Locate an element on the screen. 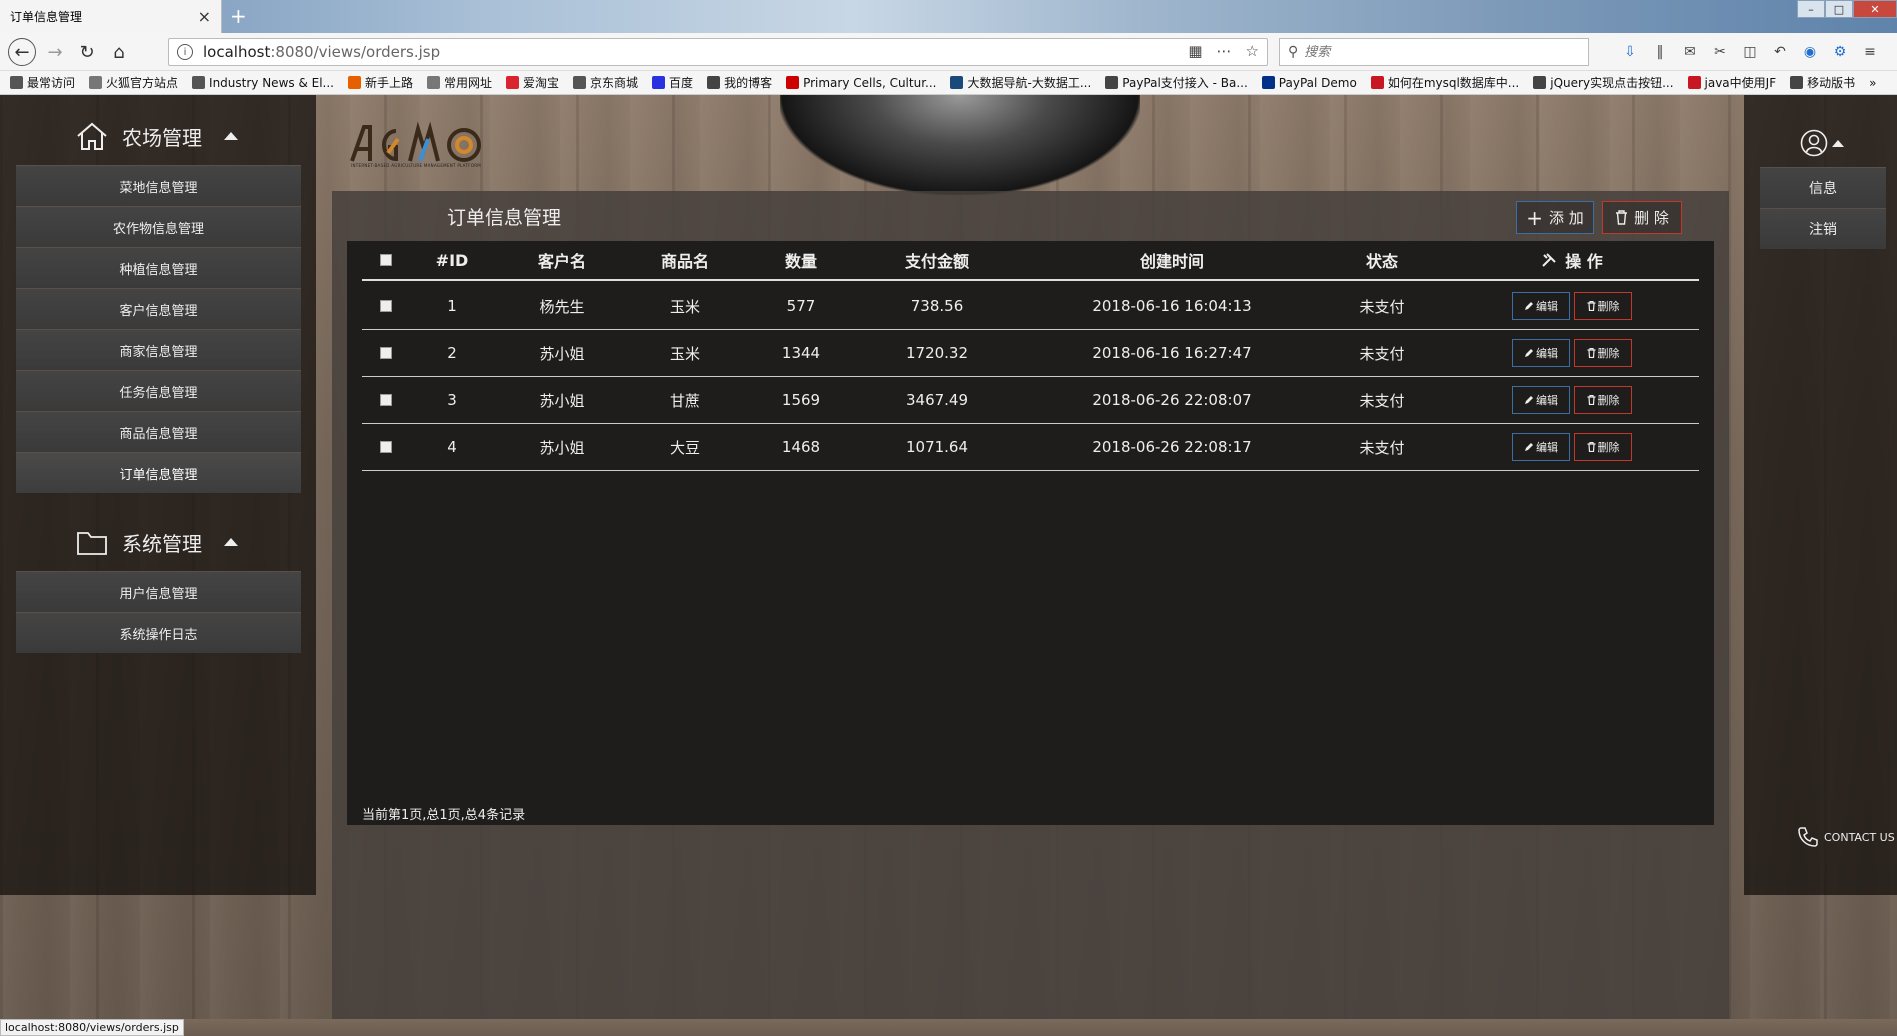 Image resolution: width=1897 pixels, height=1036 pixels. row-select-cell is located at coordinates (386, 447).